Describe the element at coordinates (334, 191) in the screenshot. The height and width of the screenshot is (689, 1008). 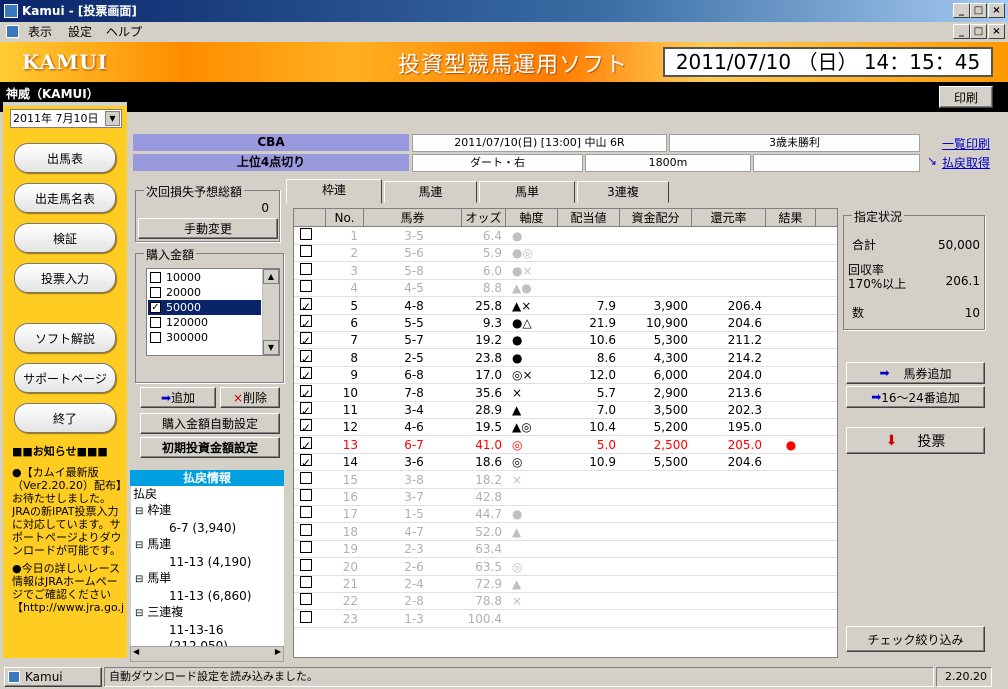
I see `tab-wakuren: 枠連` at that location.